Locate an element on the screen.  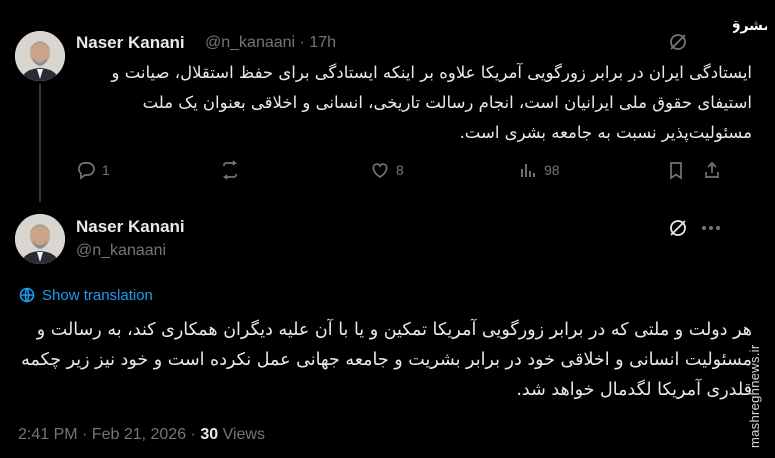
views-count: 30 is located at coordinates (209, 434).